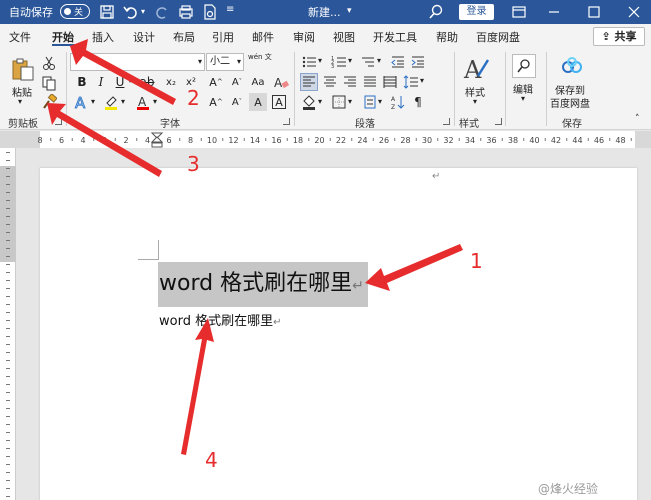 The width and height of the screenshot is (651, 500). What do you see at coordinates (186, 12) in the screenshot?
I see `print-preview-icon` at bounding box center [186, 12].